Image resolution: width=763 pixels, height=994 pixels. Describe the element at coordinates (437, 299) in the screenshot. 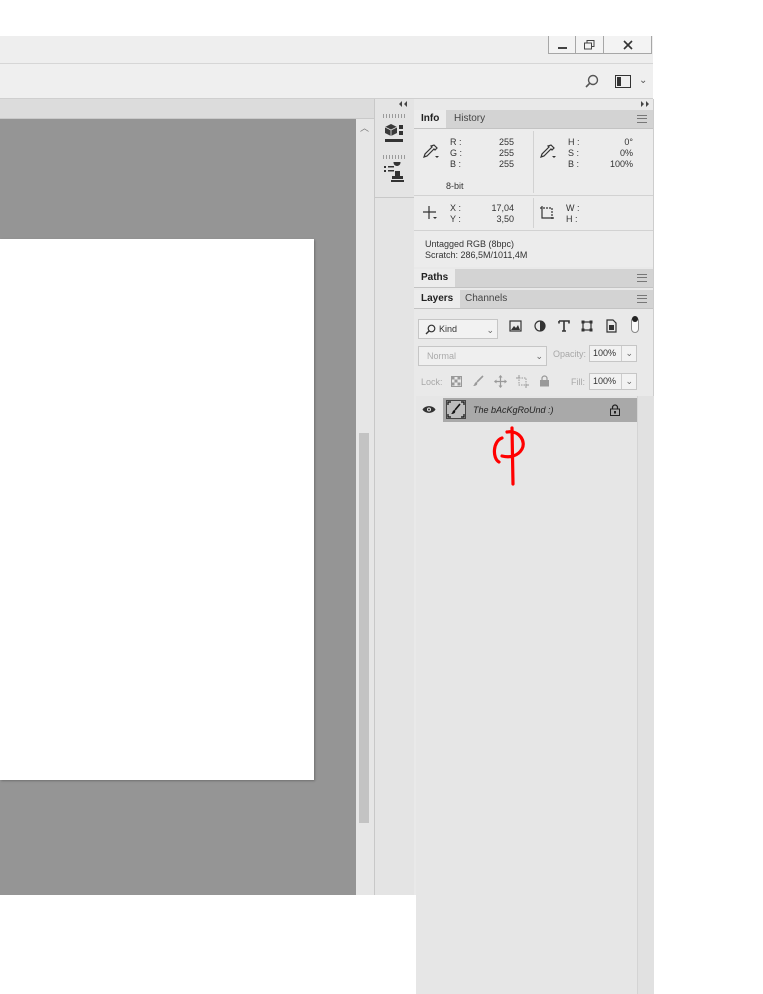

I see `tab-layers: Layers` at that location.